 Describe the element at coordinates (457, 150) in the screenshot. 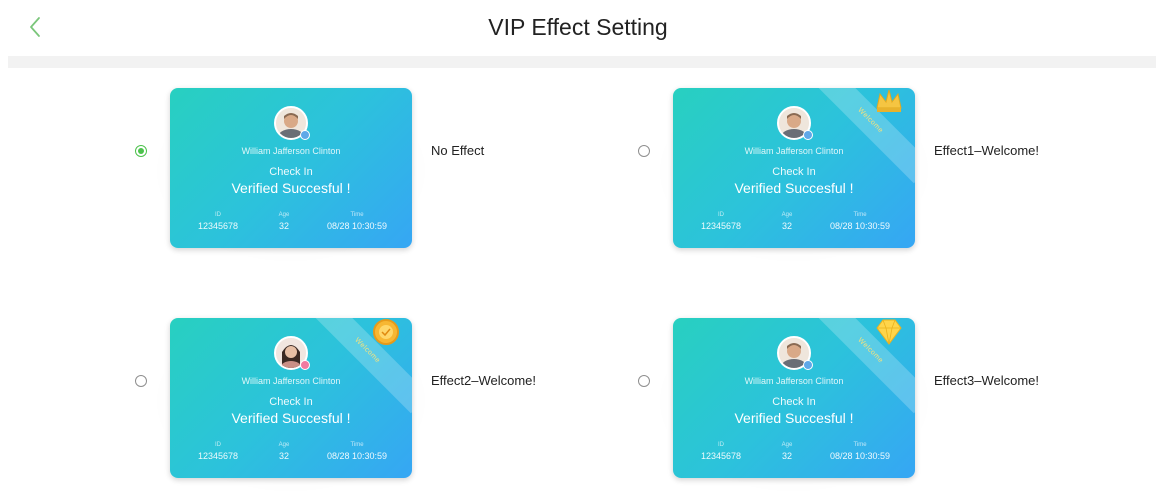

I see `option-label: No Effect` at that location.